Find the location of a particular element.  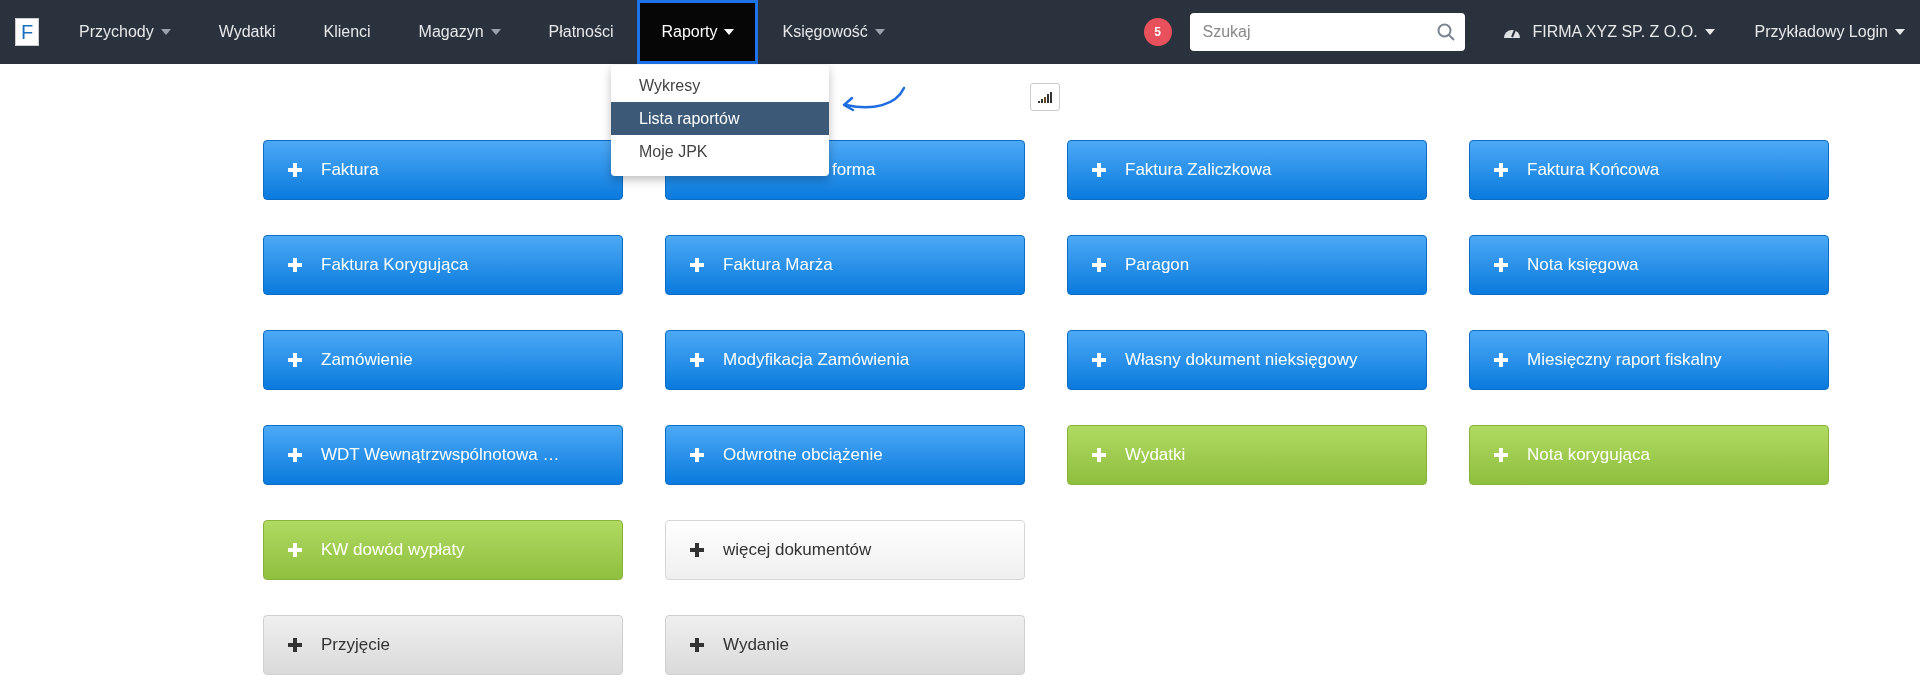

new-document-button: Faktura Marża is located at coordinates (845, 265).